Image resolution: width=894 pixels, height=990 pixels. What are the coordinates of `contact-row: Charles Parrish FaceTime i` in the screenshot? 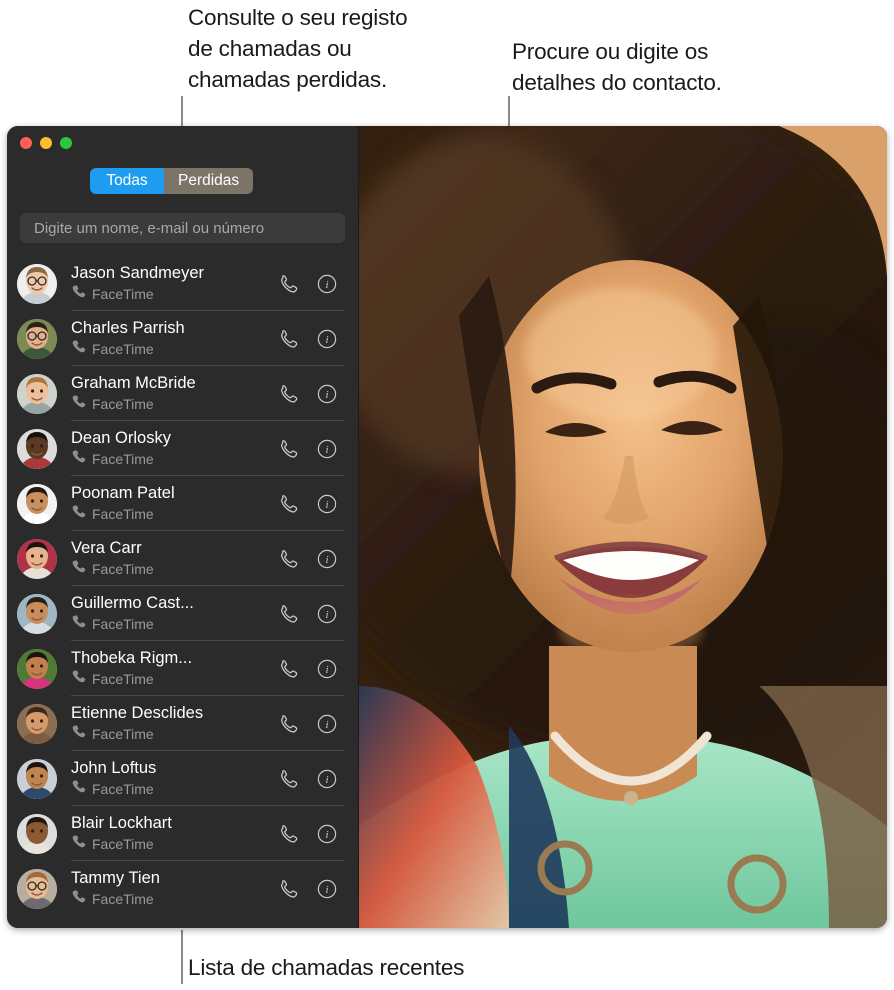 It's located at (182, 338).